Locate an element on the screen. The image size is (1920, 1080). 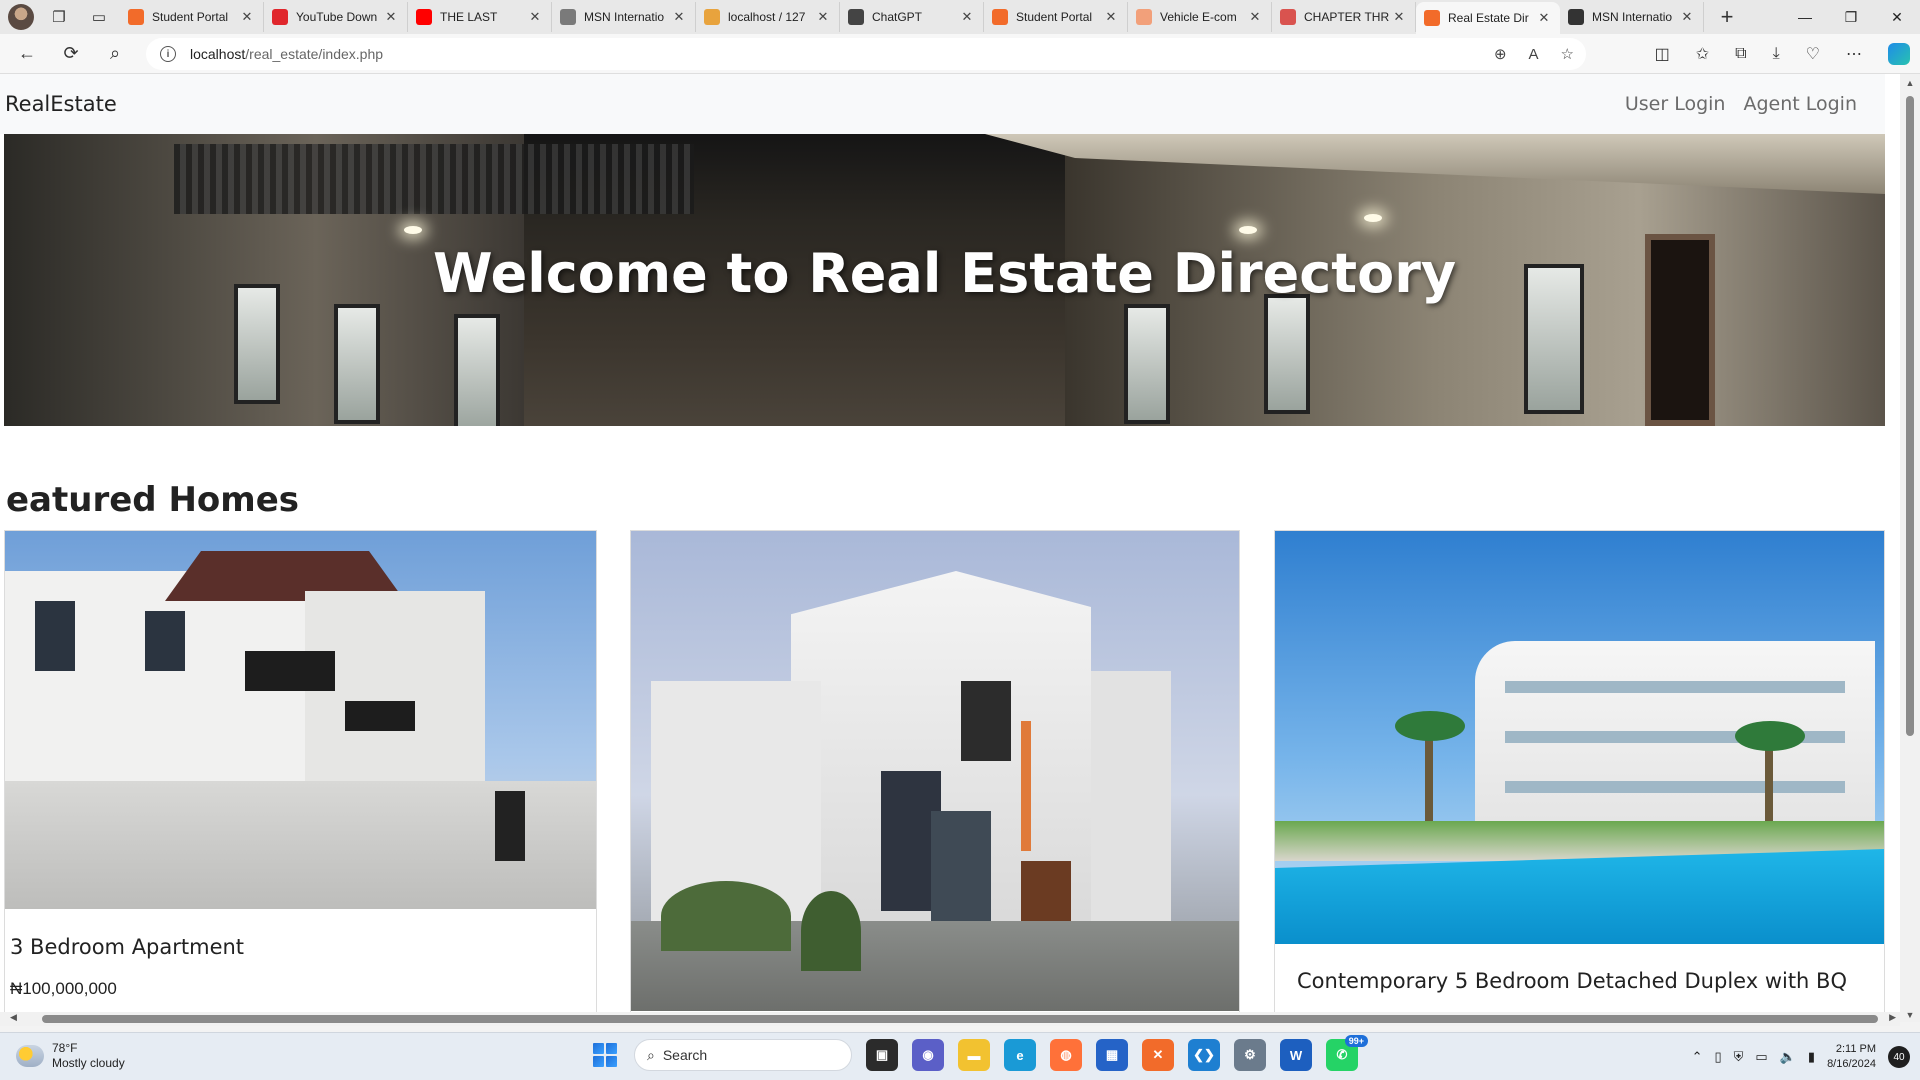
hero-image-window is located at coordinates (357, 364).